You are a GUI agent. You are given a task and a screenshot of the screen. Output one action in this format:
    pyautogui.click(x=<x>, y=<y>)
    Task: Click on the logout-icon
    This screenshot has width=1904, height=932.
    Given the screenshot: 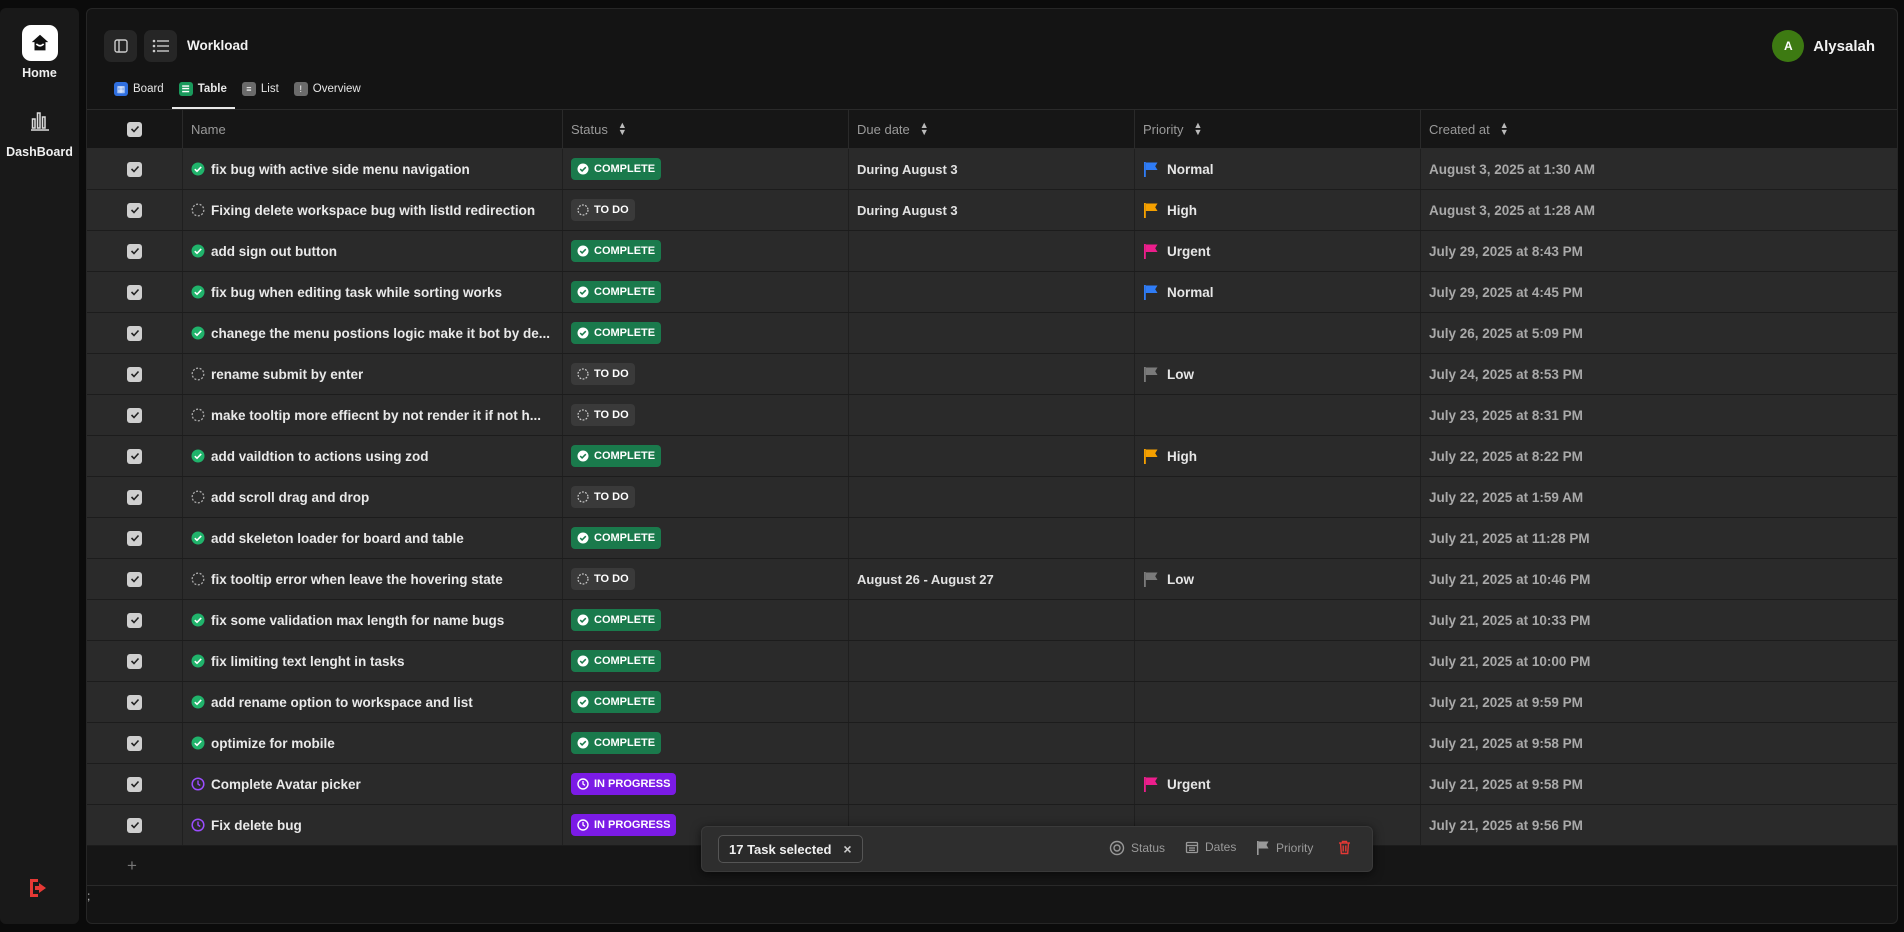 What is the action you would take?
    pyautogui.click(x=39, y=890)
    